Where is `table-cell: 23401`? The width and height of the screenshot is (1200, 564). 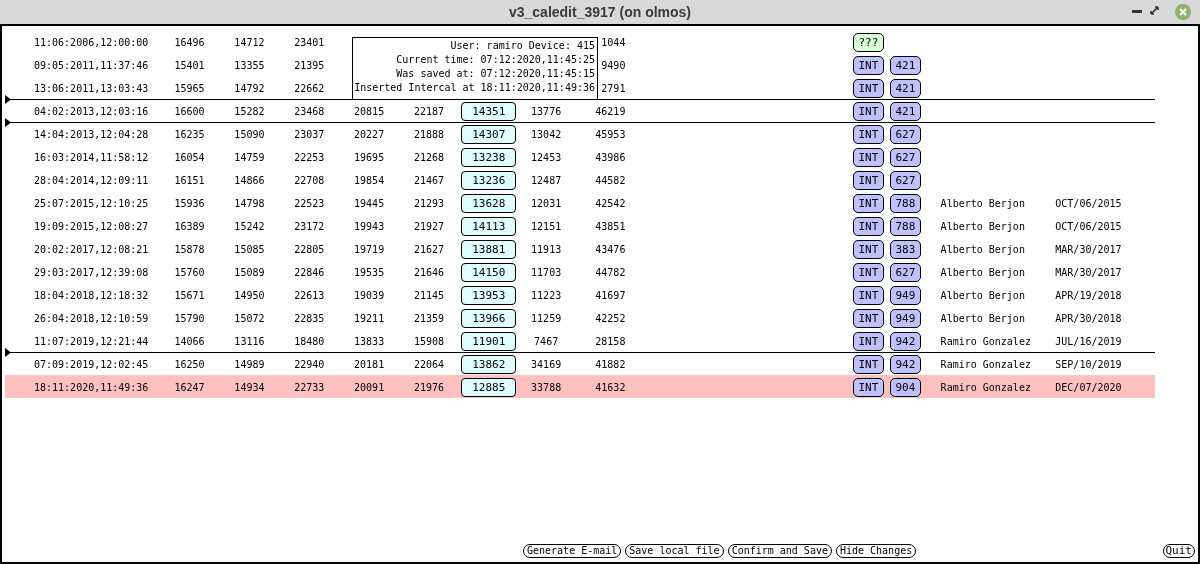 table-cell: 23401 is located at coordinates (309, 42).